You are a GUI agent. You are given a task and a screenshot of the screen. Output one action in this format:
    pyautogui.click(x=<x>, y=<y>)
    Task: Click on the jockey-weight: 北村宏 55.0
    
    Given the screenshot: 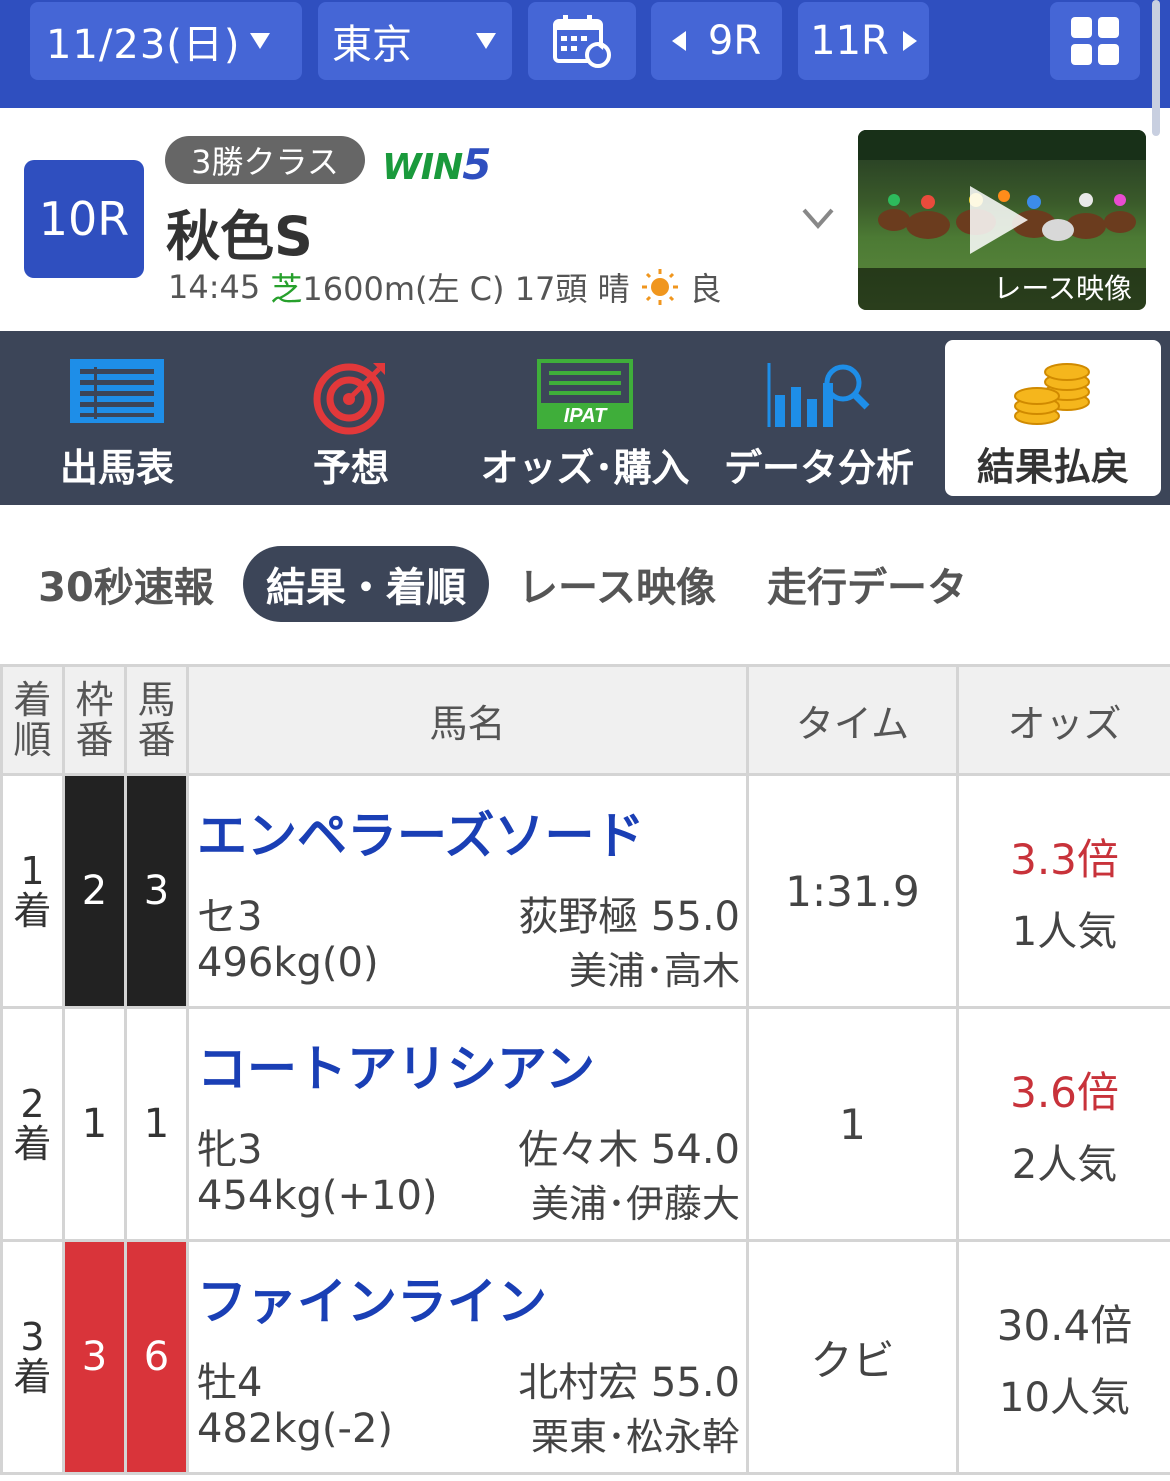 What is the action you would take?
    pyautogui.click(x=629, y=1383)
    